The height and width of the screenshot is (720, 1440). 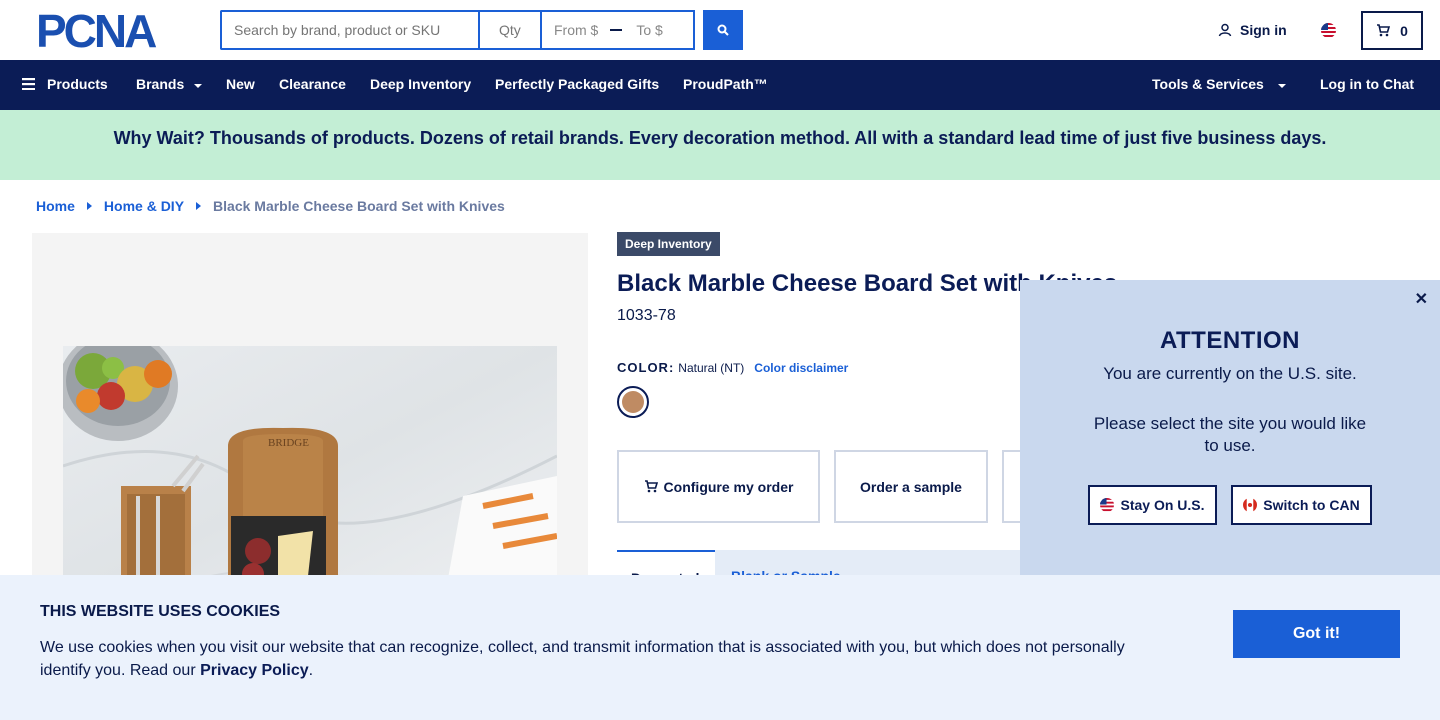 I want to click on nav-tools: Tools & Services, so click(x=1219, y=84).